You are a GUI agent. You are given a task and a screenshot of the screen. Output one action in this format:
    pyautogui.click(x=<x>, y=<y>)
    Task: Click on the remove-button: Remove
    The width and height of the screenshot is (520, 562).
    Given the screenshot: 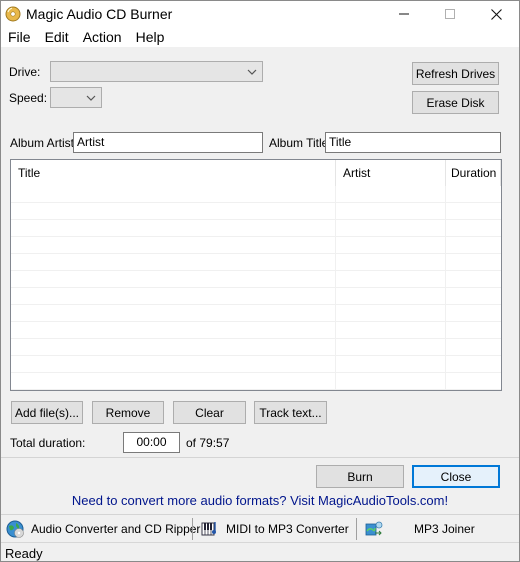 What is the action you would take?
    pyautogui.click(x=128, y=412)
    